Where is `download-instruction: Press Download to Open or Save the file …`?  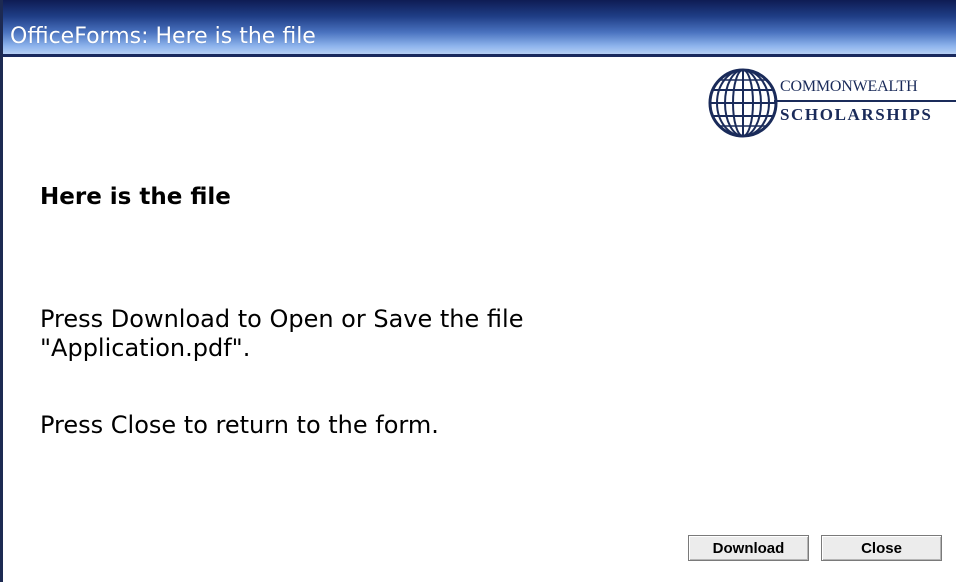 download-instruction: Press Download to Open or Save the file … is located at coordinates (281, 334).